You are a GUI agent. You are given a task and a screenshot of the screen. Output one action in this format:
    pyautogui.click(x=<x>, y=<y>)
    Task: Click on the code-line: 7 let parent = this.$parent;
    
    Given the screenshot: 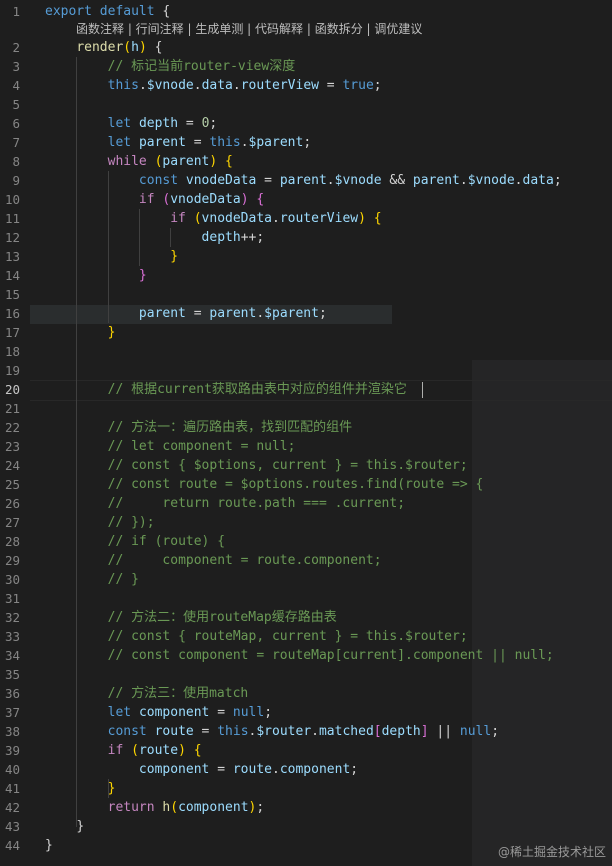 What is the action you would take?
    pyautogui.click(x=306, y=142)
    